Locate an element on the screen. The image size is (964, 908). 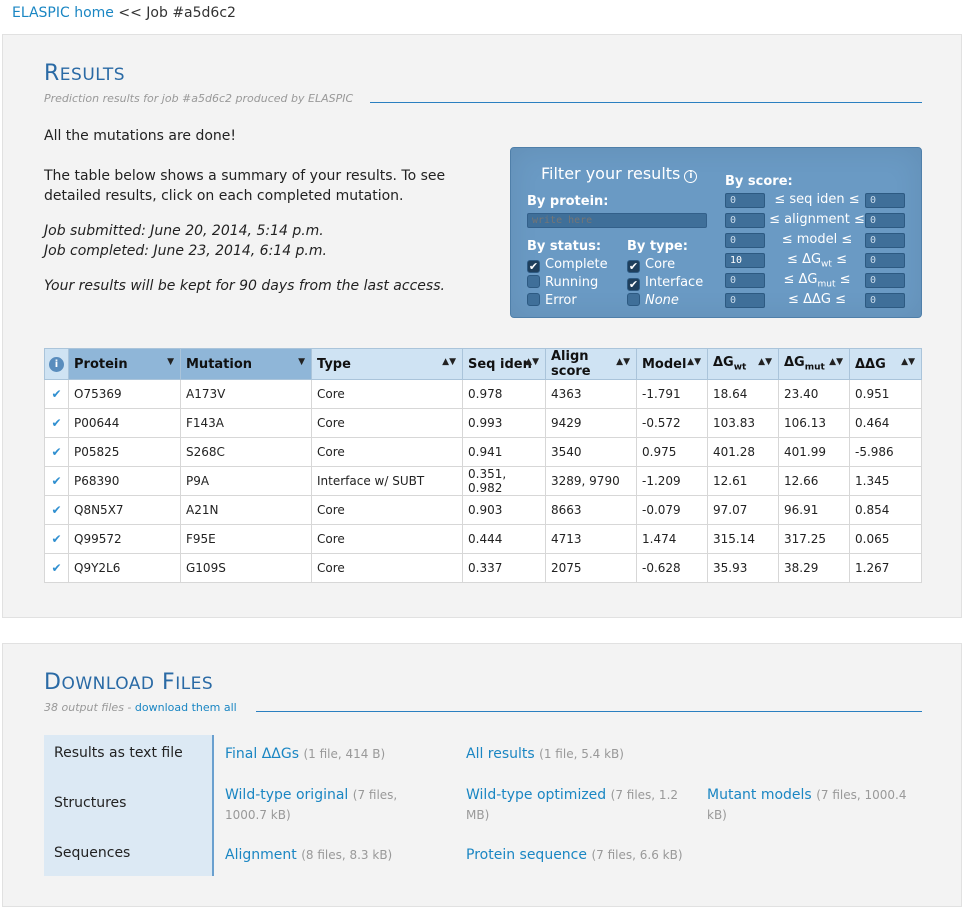
cell-dg-wt: 35.93 is located at coordinates (743, 568).